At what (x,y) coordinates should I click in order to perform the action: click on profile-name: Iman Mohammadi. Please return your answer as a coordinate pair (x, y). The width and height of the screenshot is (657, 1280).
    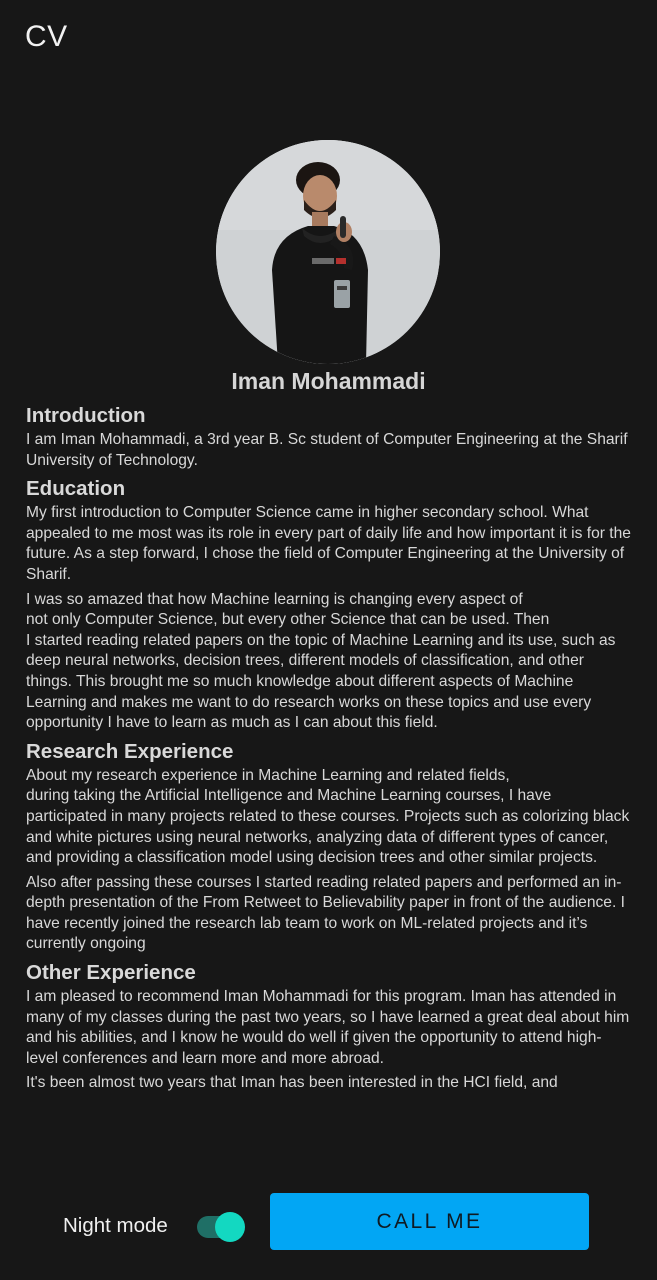
    Looking at the image, I should click on (328, 381).